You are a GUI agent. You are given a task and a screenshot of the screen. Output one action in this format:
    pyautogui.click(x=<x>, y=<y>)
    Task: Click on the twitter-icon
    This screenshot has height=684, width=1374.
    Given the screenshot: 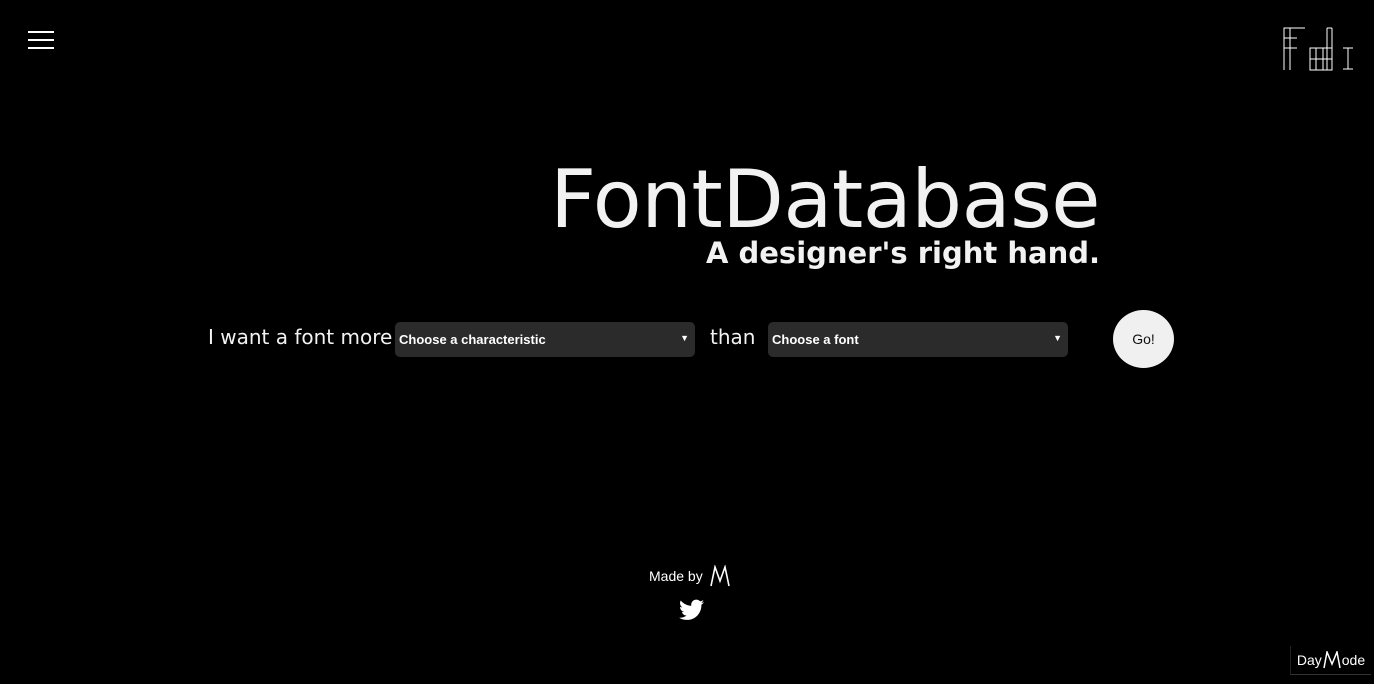 What is the action you would take?
    pyautogui.click(x=691, y=610)
    